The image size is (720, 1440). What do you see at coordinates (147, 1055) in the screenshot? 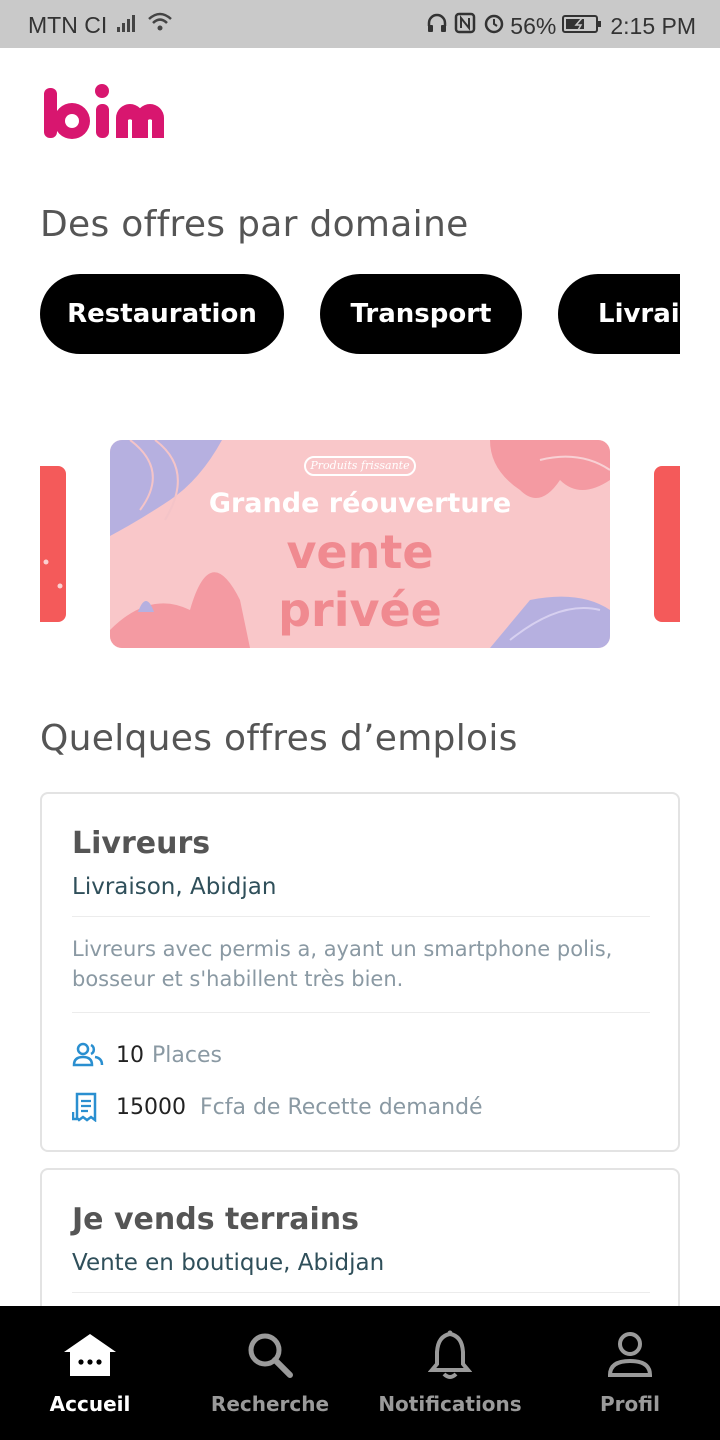
I see `places-row: 10 Places` at bounding box center [147, 1055].